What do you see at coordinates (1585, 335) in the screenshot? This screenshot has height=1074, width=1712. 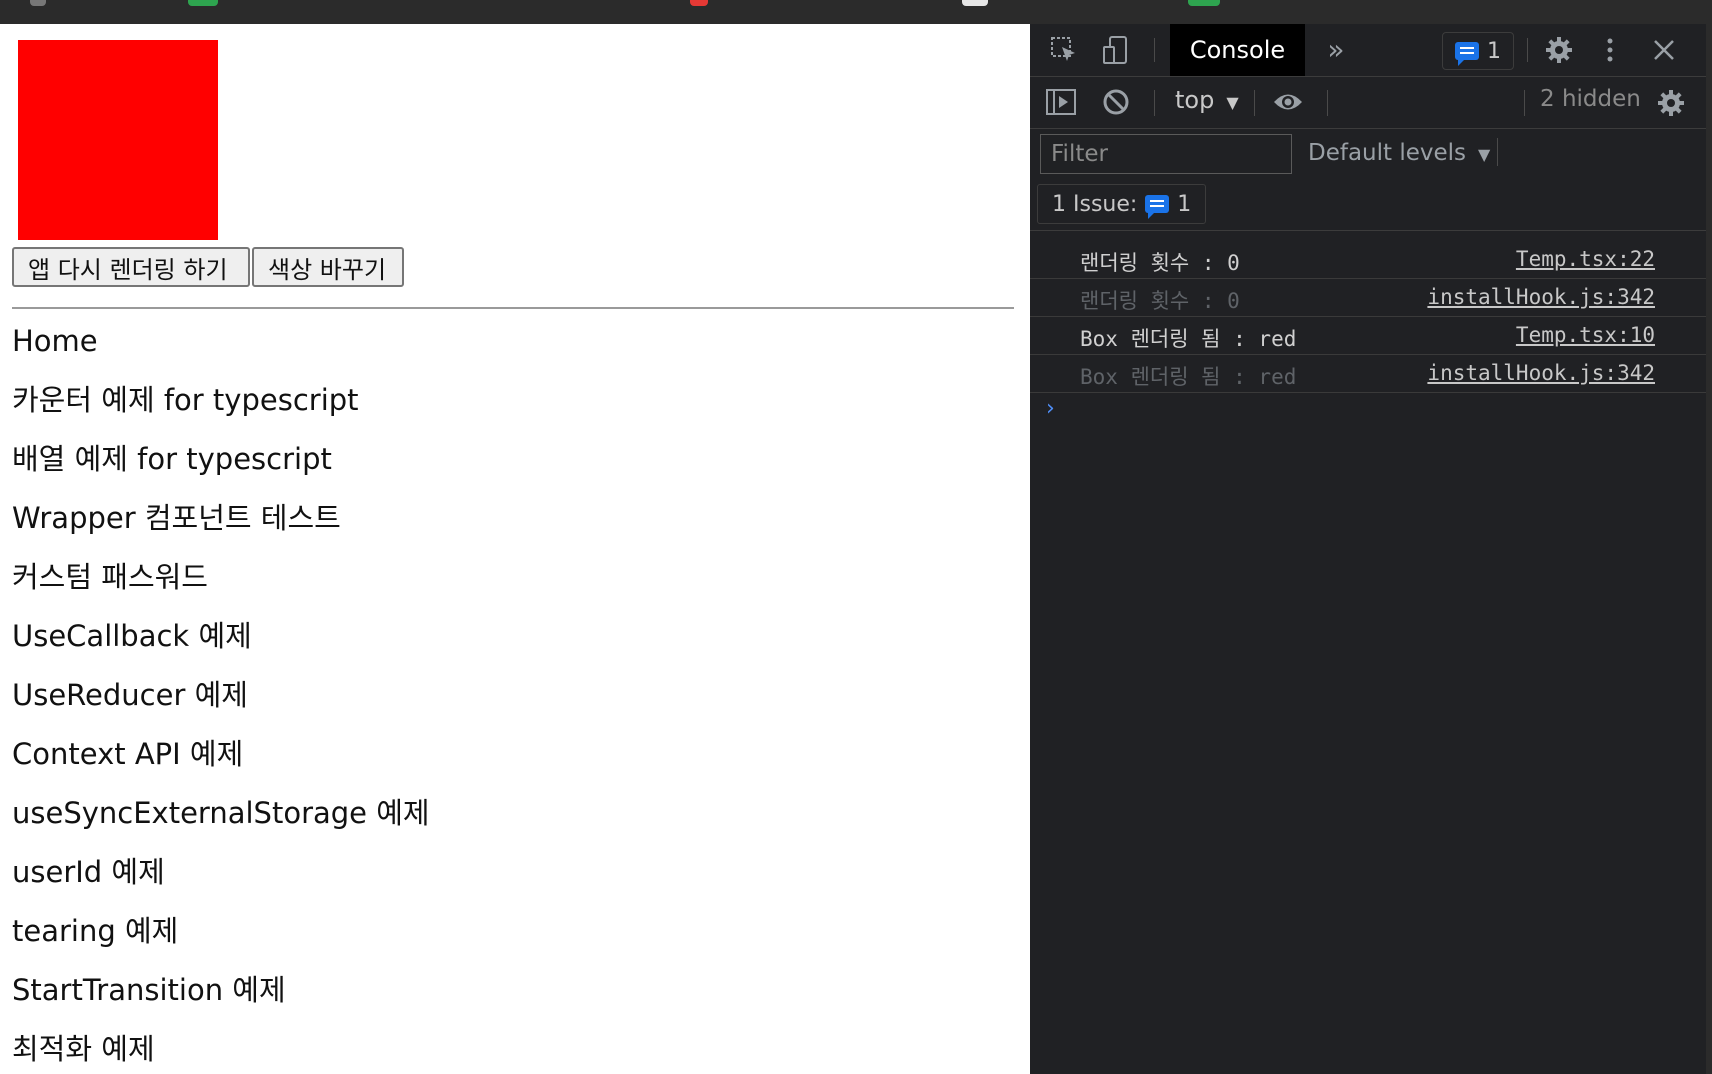 I see `log-source-link: Temp.tsx:10` at bounding box center [1585, 335].